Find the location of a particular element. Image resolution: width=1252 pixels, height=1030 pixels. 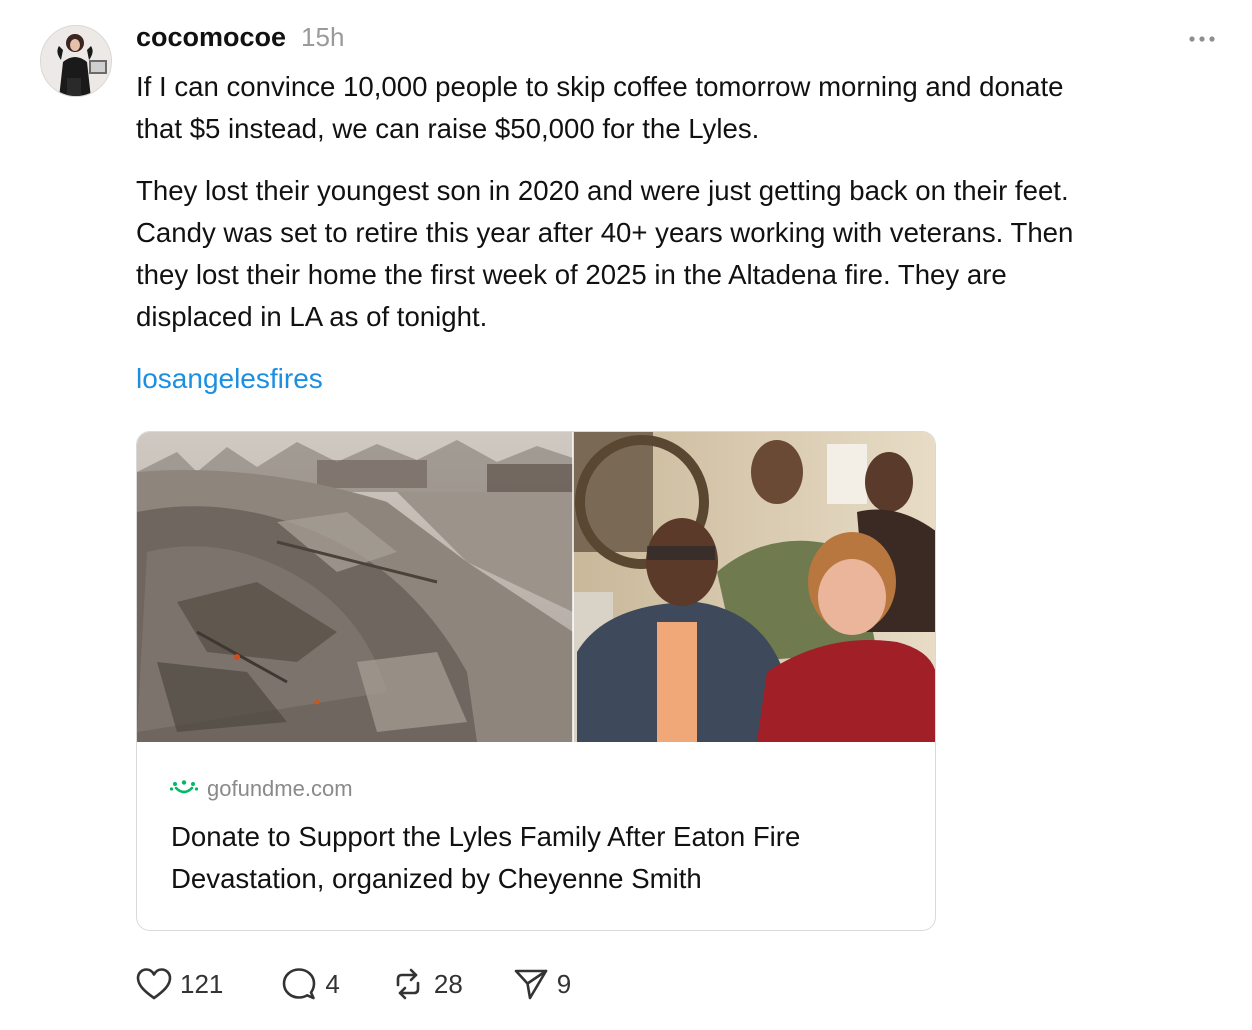

repost-count: 28 is located at coordinates (448, 983).